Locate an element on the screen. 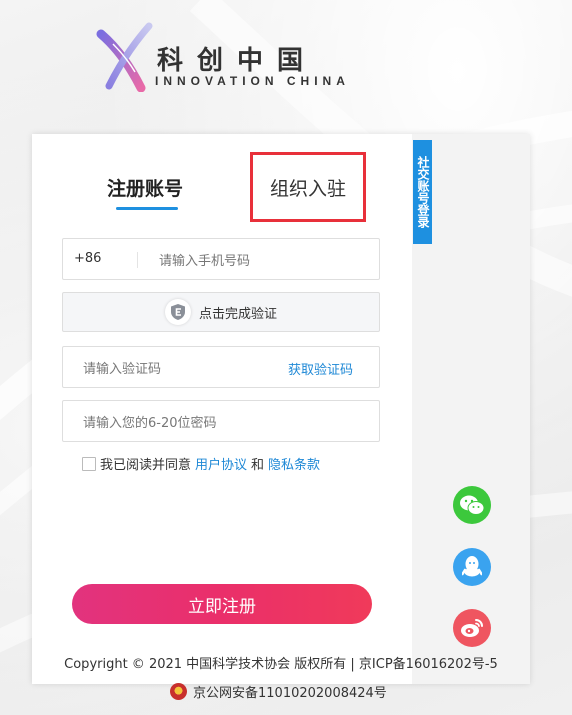  social-login-tab: 社交账号登录 is located at coordinates (422, 192).